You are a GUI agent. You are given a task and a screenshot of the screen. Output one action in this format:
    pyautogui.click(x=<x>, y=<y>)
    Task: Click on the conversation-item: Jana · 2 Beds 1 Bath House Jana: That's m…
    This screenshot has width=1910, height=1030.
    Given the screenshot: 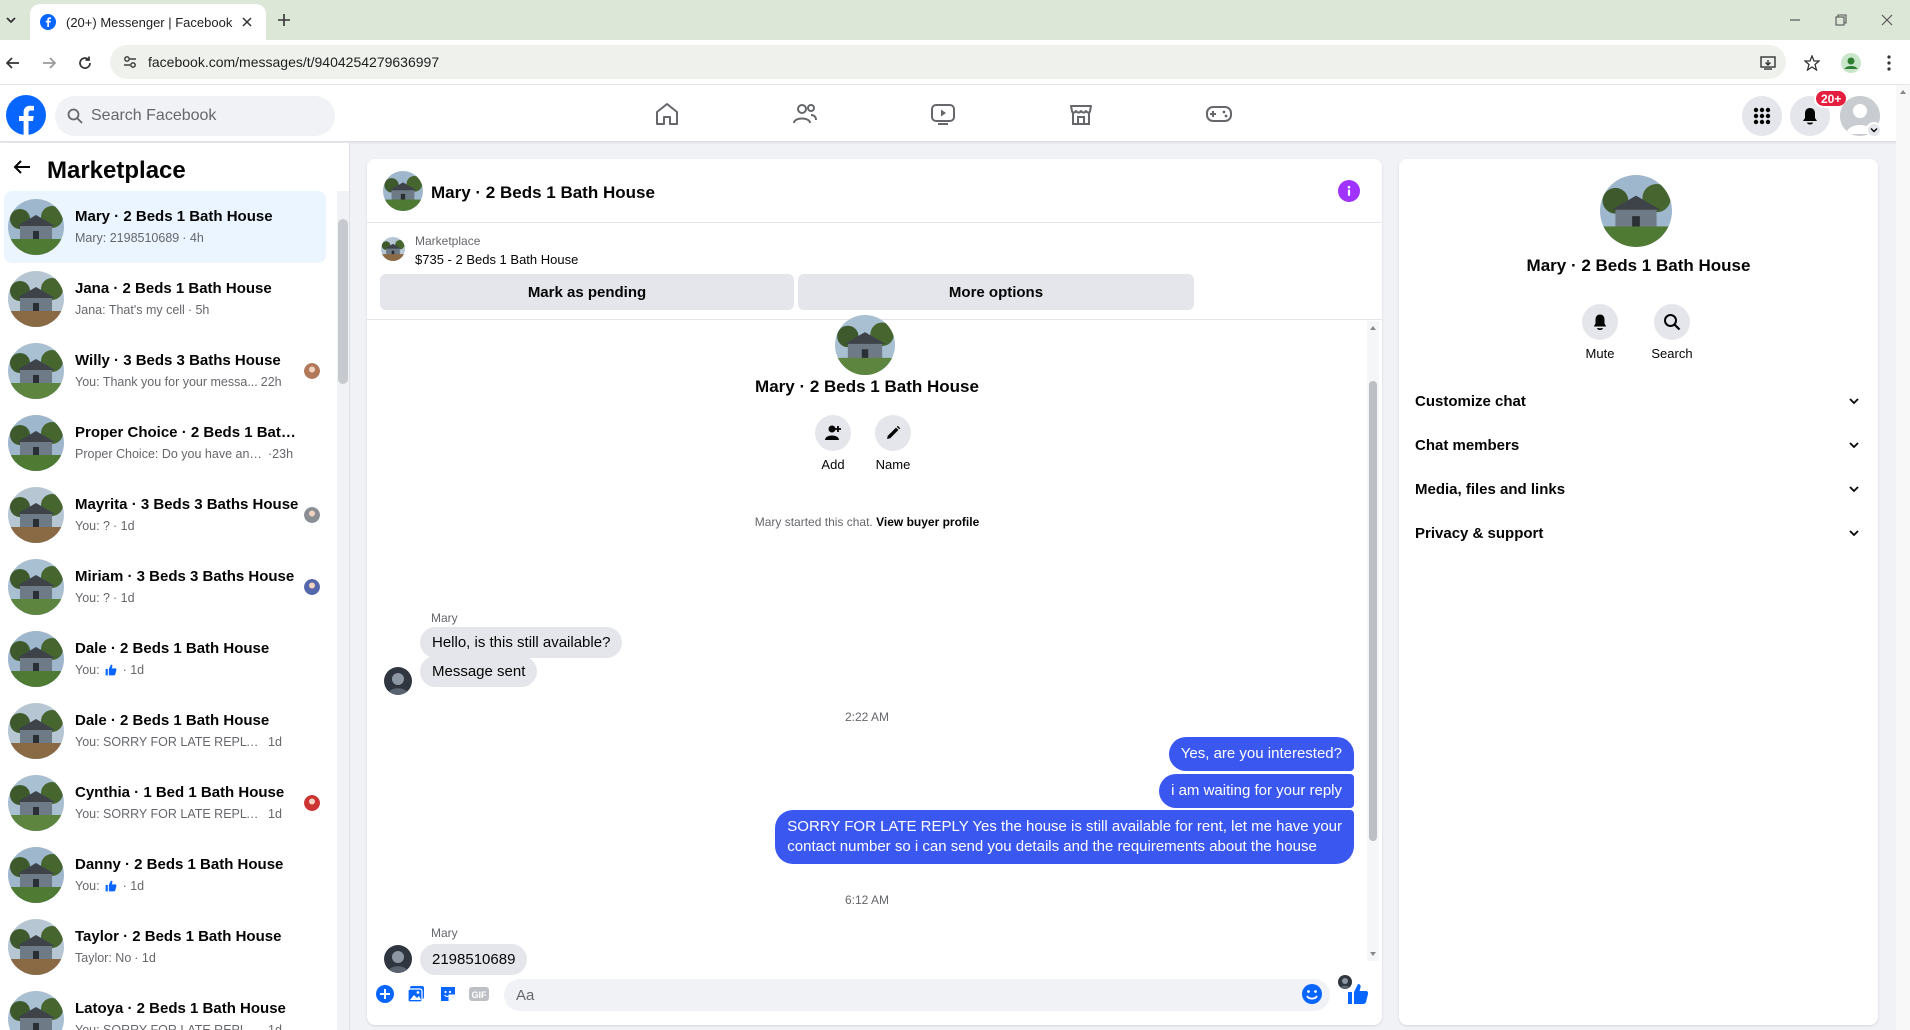 What is the action you would take?
    pyautogui.click(x=165, y=299)
    